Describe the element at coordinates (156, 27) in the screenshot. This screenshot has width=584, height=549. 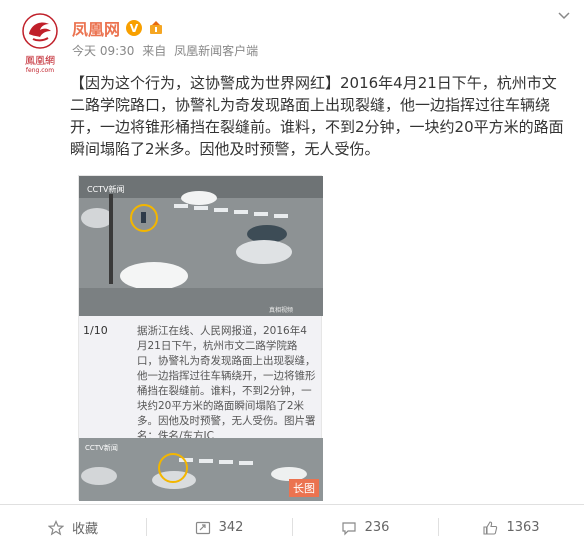
I see `member-badge-icon` at that location.